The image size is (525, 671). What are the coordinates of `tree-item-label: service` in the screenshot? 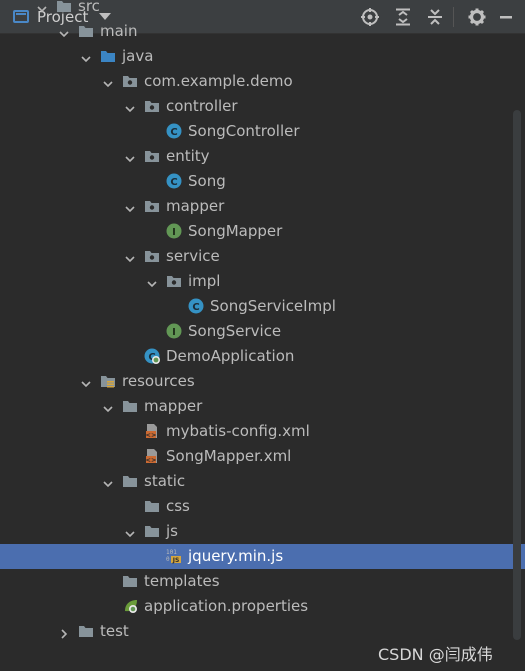 It's located at (193, 256).